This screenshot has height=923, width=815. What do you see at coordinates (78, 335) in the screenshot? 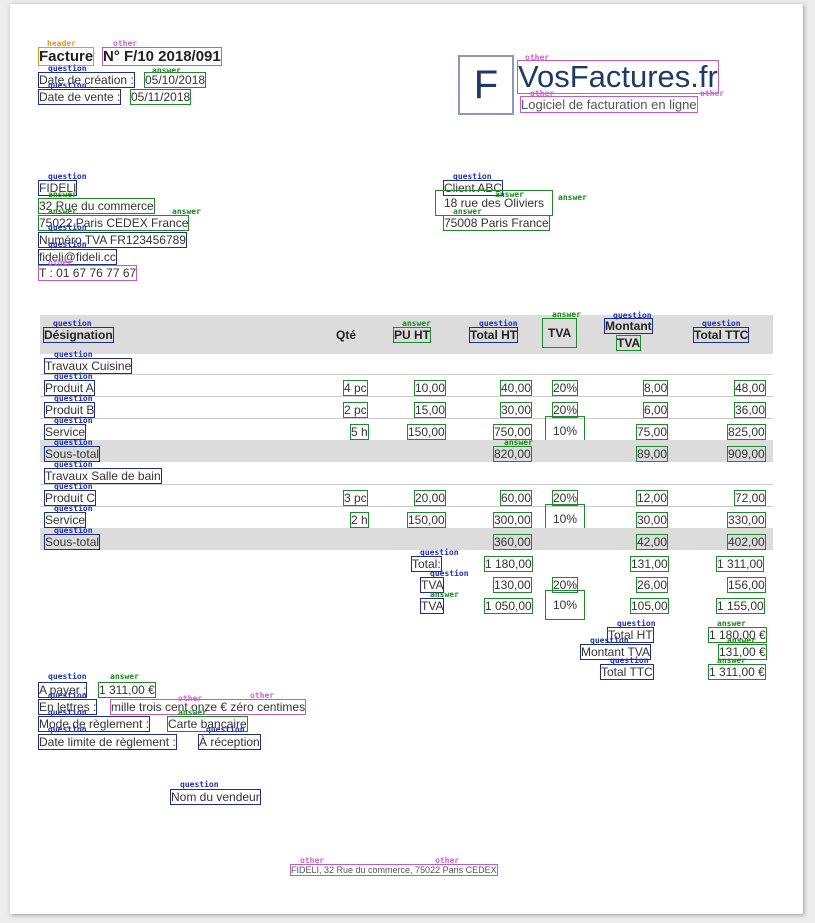
I see `col-designation: Désignation` at bounding box center [78, 335].